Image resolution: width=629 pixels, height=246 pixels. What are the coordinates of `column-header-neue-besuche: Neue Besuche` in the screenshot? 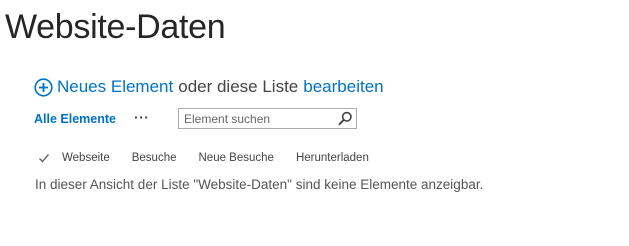 It's located at (236, 158).